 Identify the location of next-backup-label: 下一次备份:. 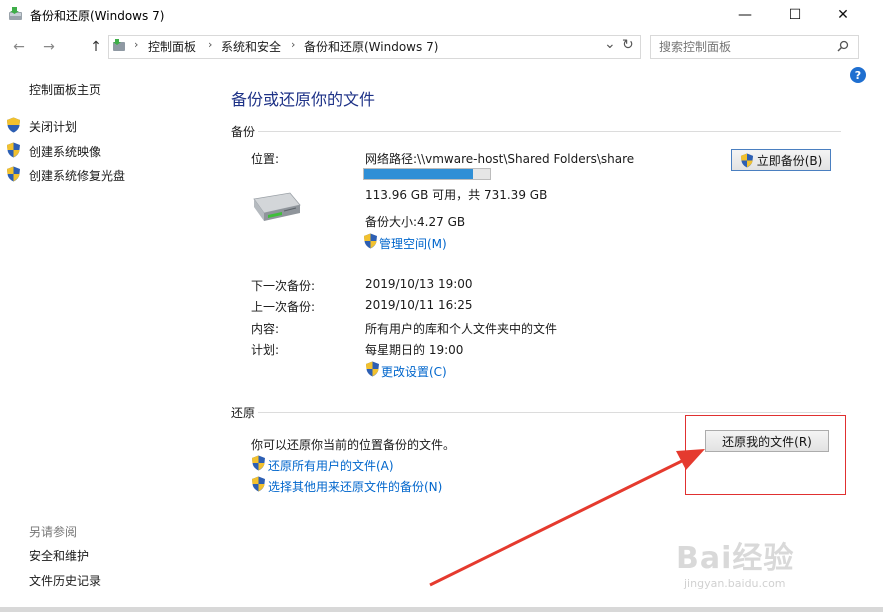
(283, 286).